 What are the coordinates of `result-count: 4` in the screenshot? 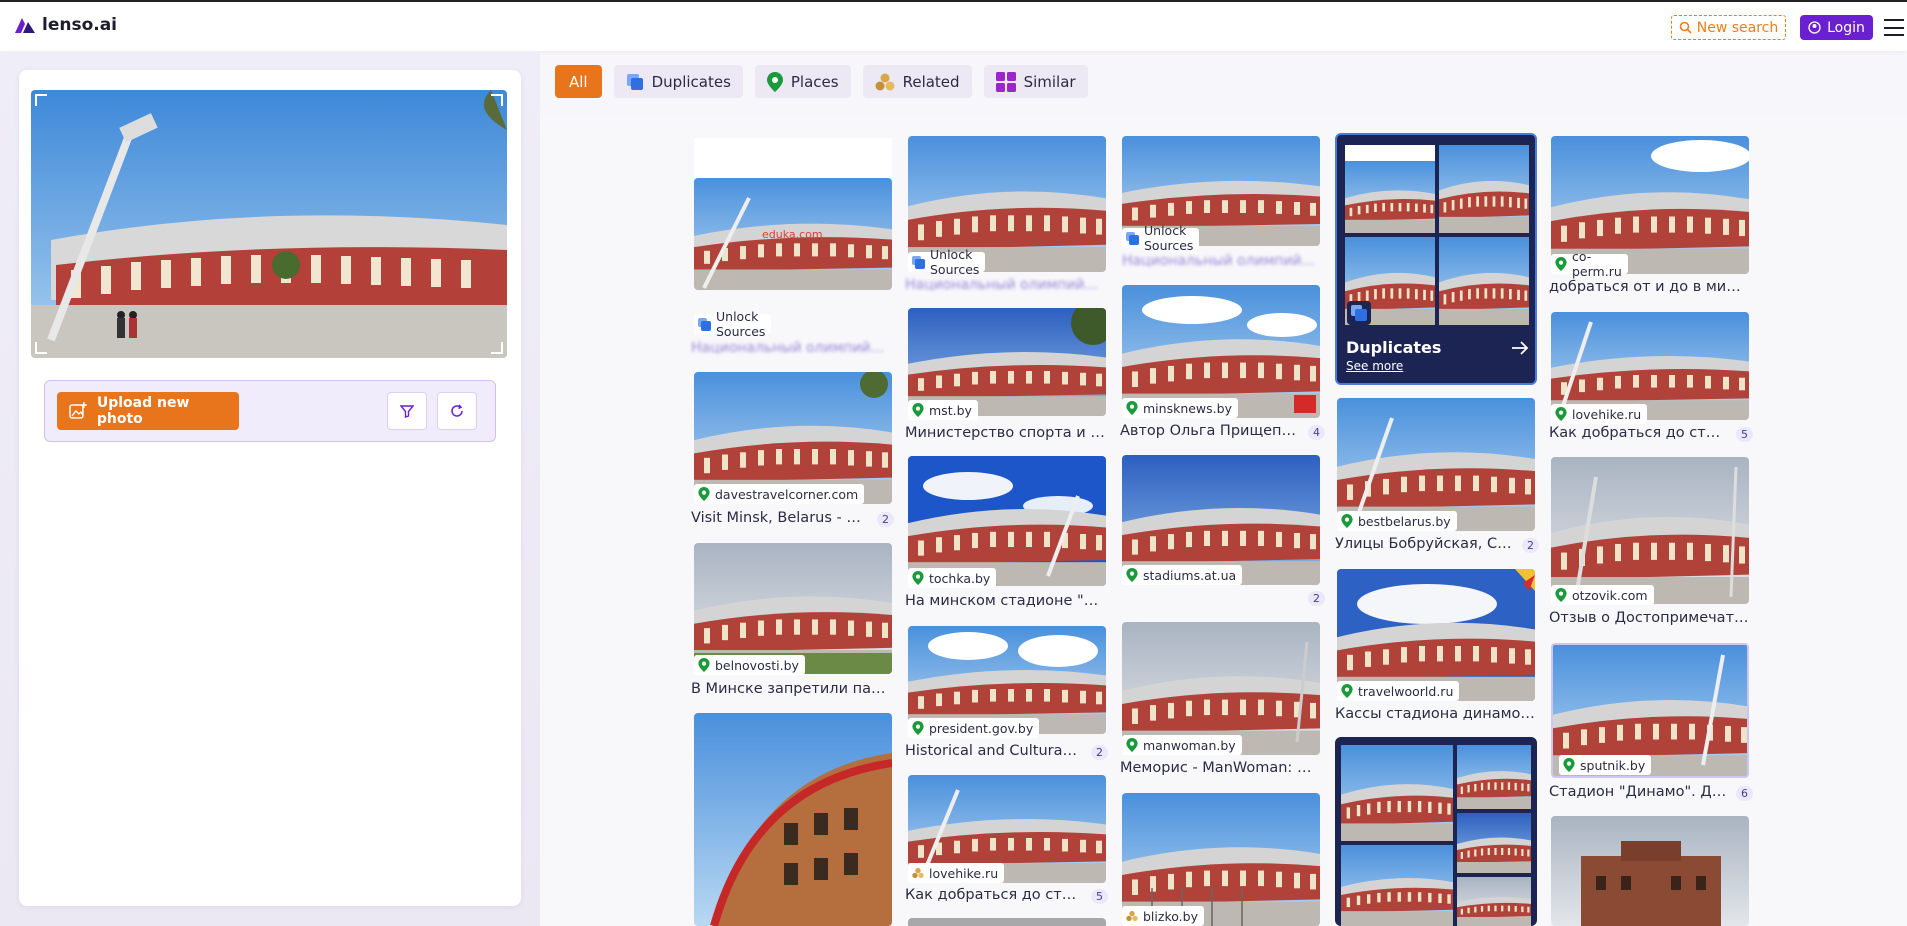 It's located at (1316, 432).